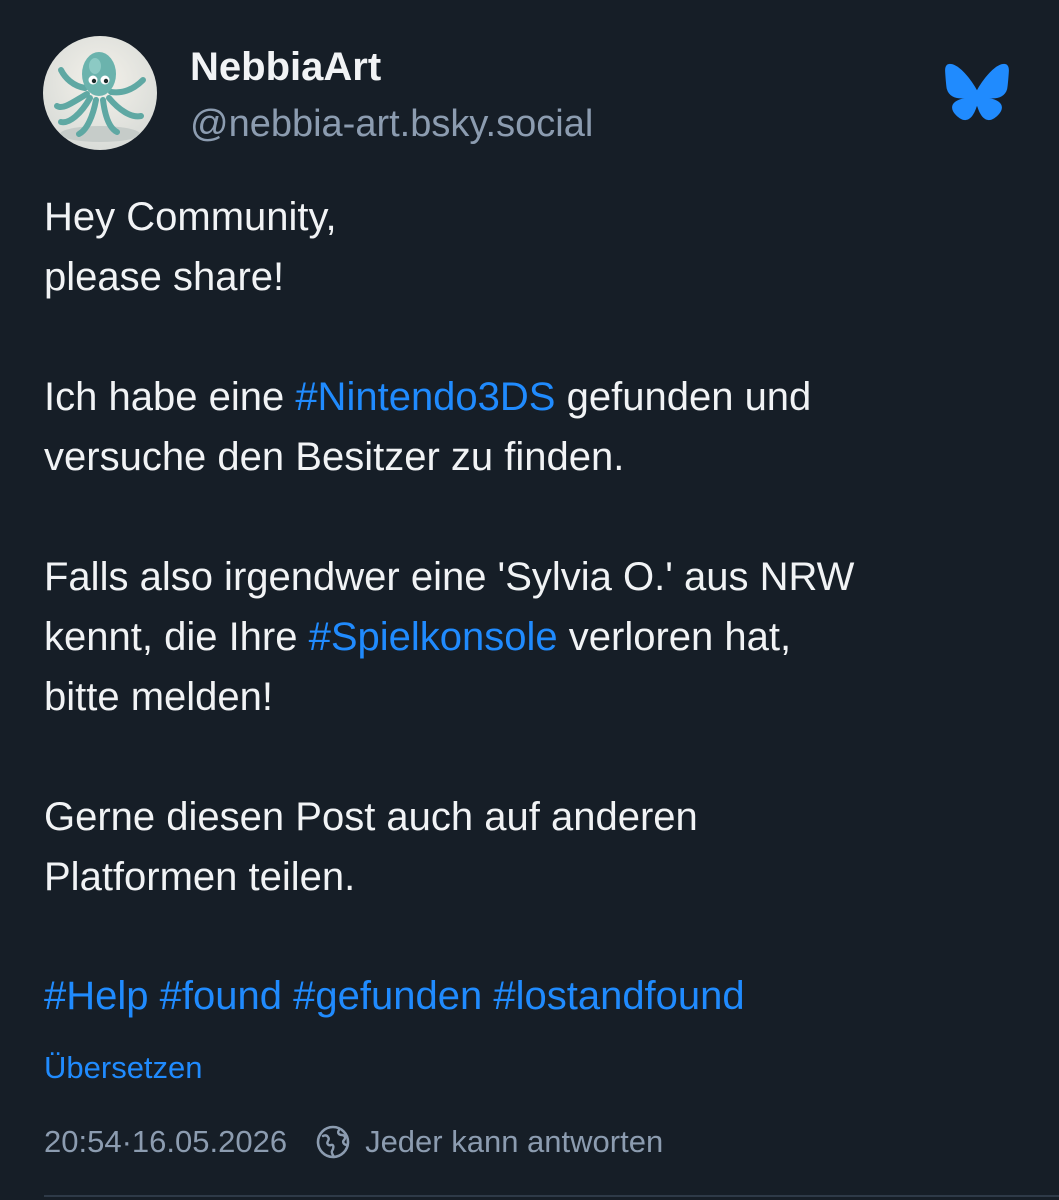 The image size is (1059, 1200). Describe the element at coordinates (96, 996) in the screenshot. I see `hashtag-help-link: #Help` at that location.